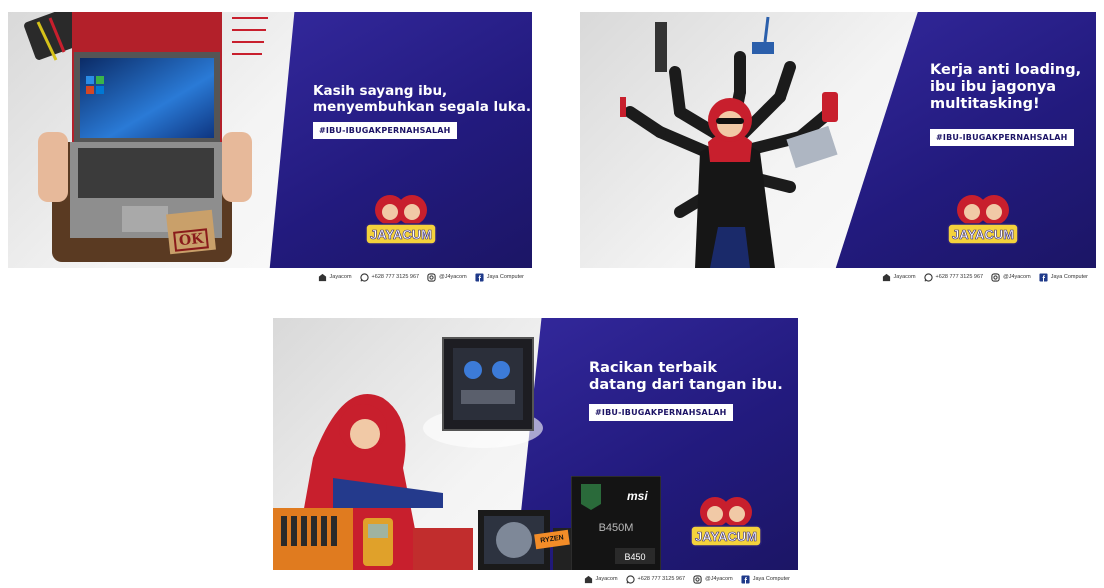 This screenshot has height=588, width=1104. What do you see at coordinates (729, 142) in the screenshot?
I see `multitasking-woman-photo` at bounding box center [729, 142].